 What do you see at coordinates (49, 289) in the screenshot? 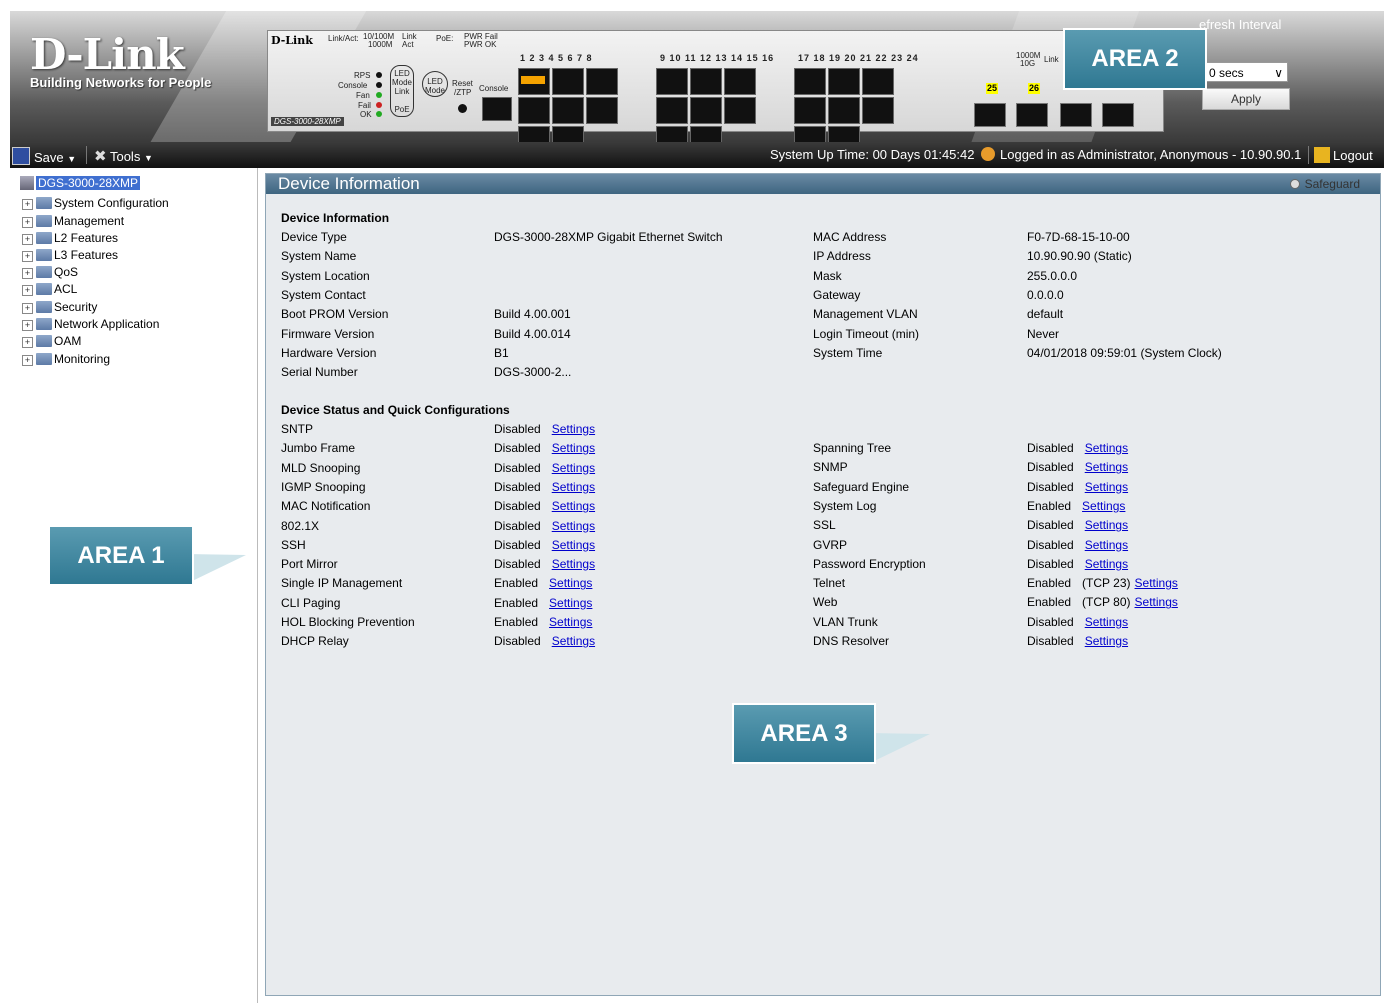
I see `tree-item-acl: + ACL` at bounding box center [49, 289].